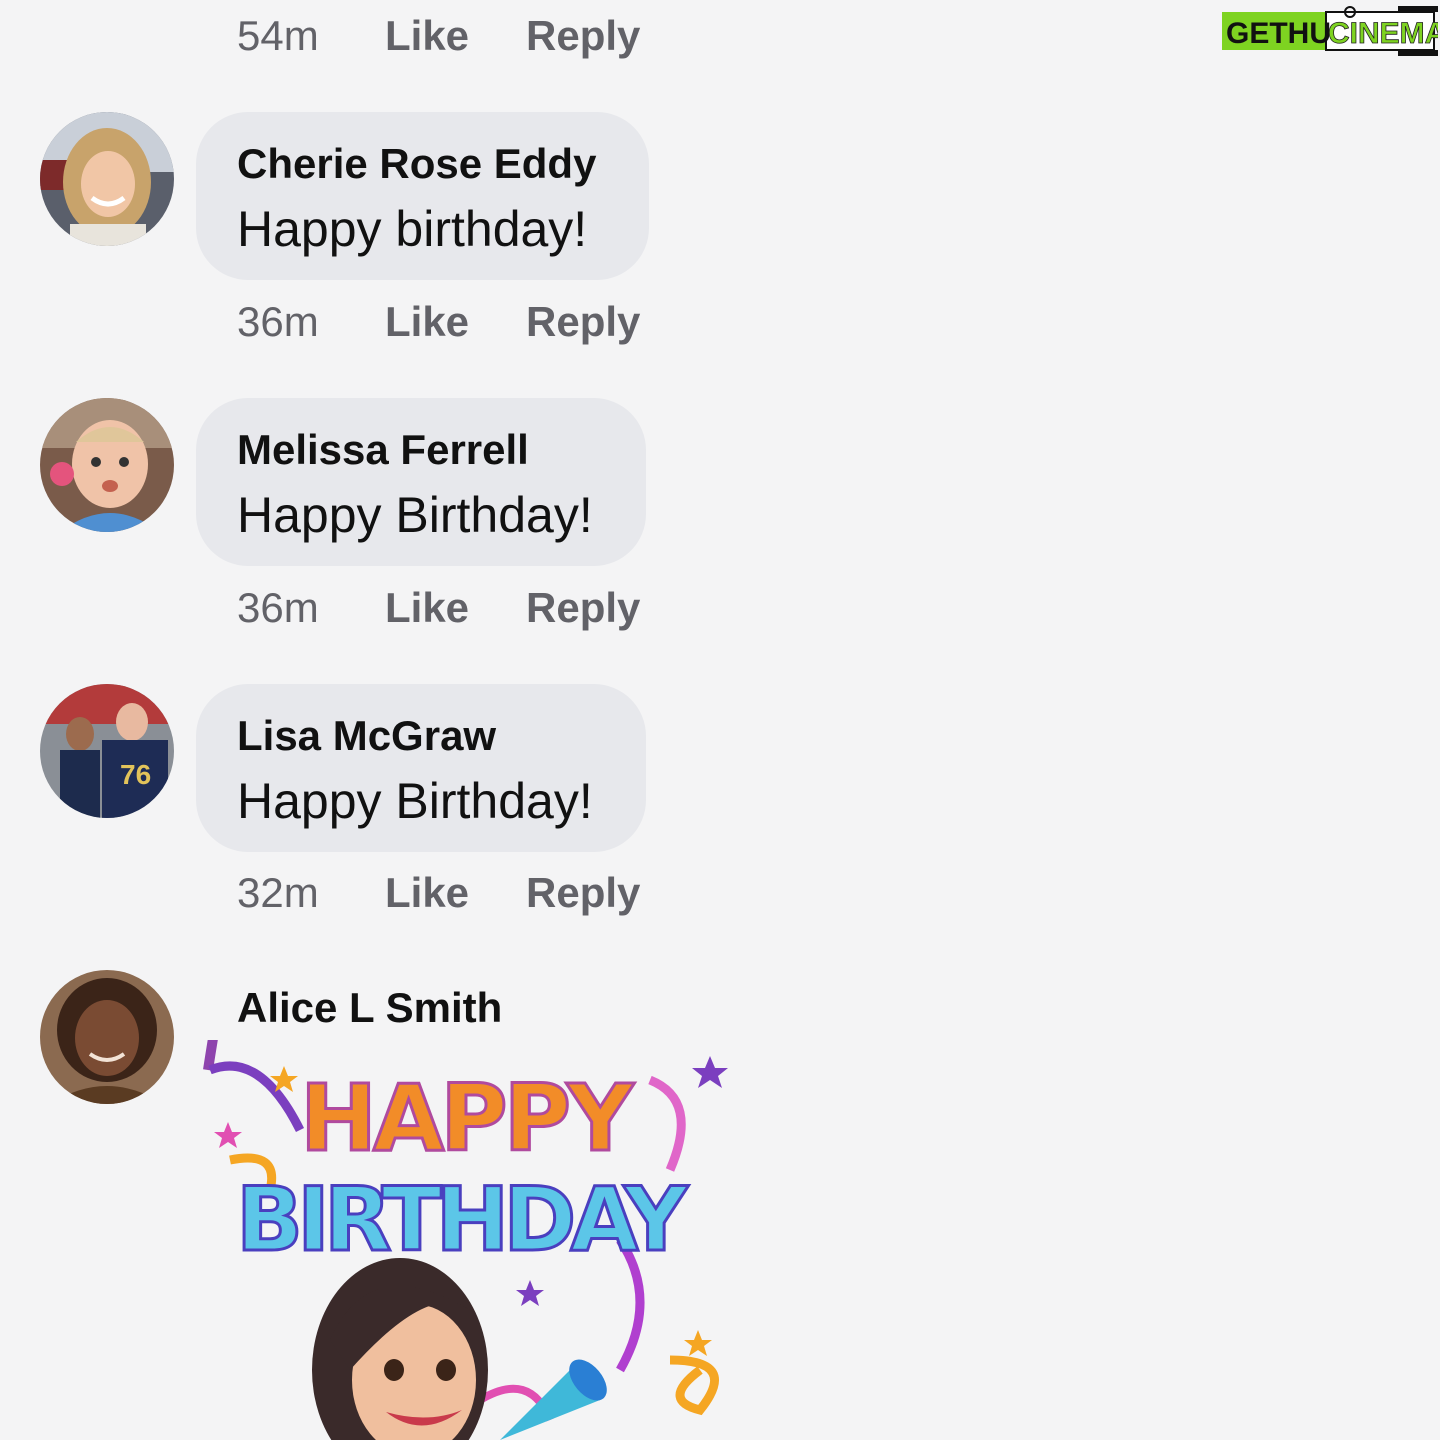 This screenshot has height=1440, width=1440. What do you see at coordinates (278, 892) in the screenshot?
I see `comment-timestamp: 32m` at bounding box center [278, 892].